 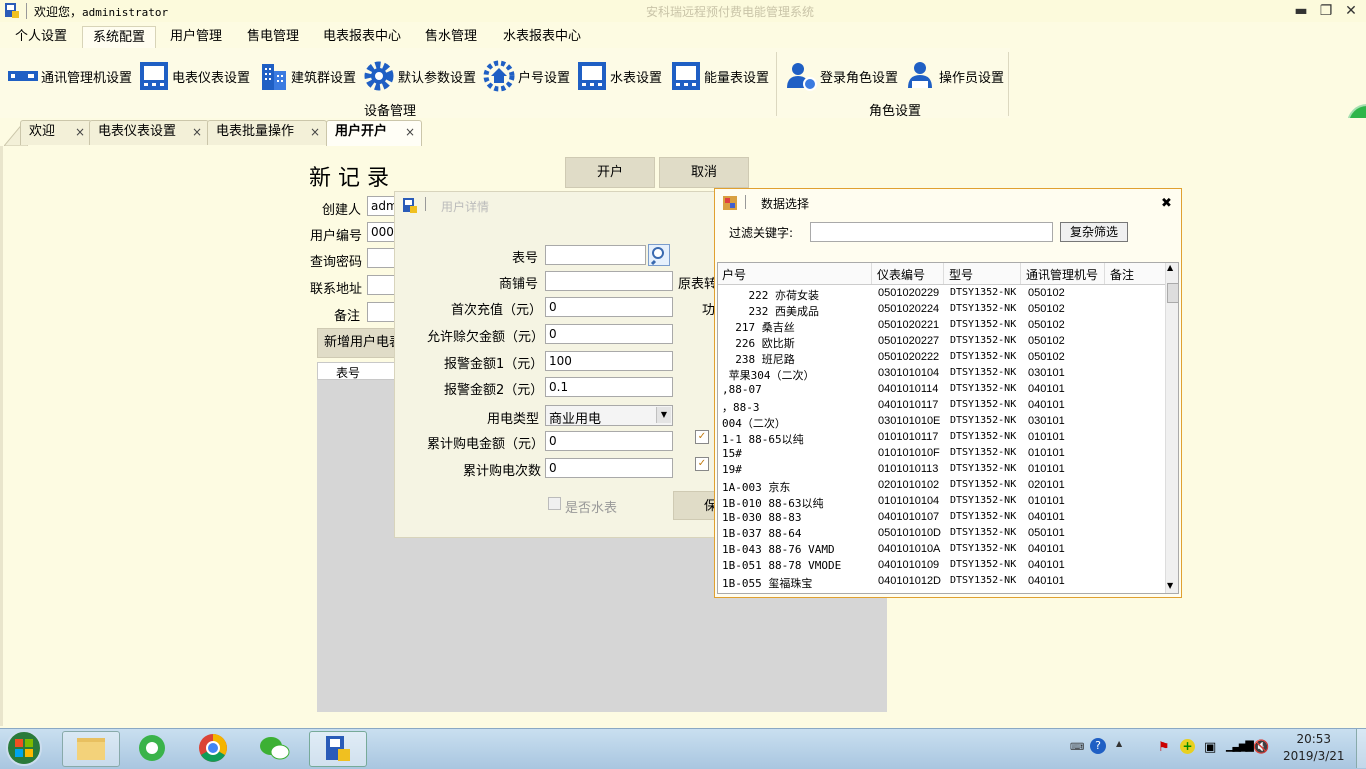 I want to click on table-row: 1A-003 京东 0201010102 DTSY1352-NK 020101, so click(x=941, y=485).